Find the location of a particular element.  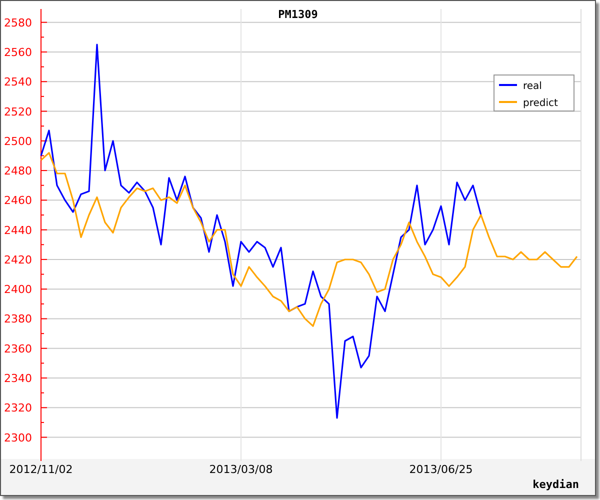

legend-label: predict is located at coordinates (540, 103).